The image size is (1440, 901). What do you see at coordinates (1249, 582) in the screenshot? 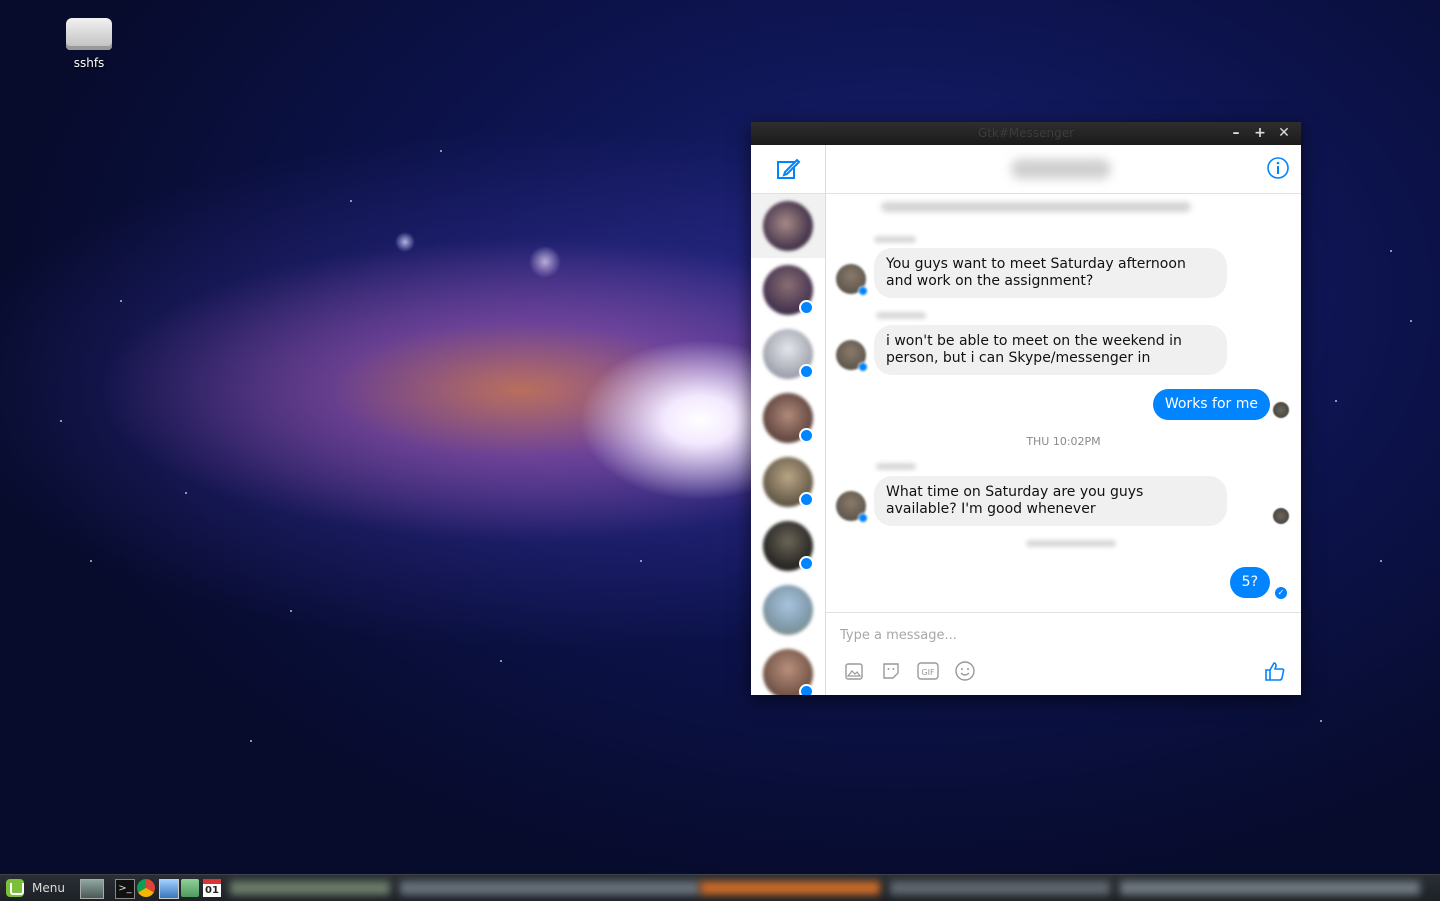
I see `message-bubble-outgoing: 5?` at bounding box center [1249, 582].